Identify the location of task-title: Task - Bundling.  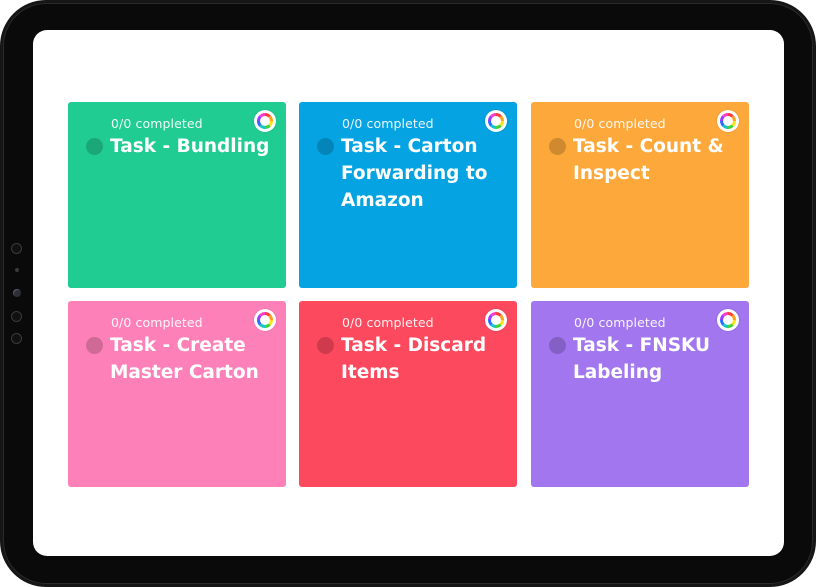
(190, 146).